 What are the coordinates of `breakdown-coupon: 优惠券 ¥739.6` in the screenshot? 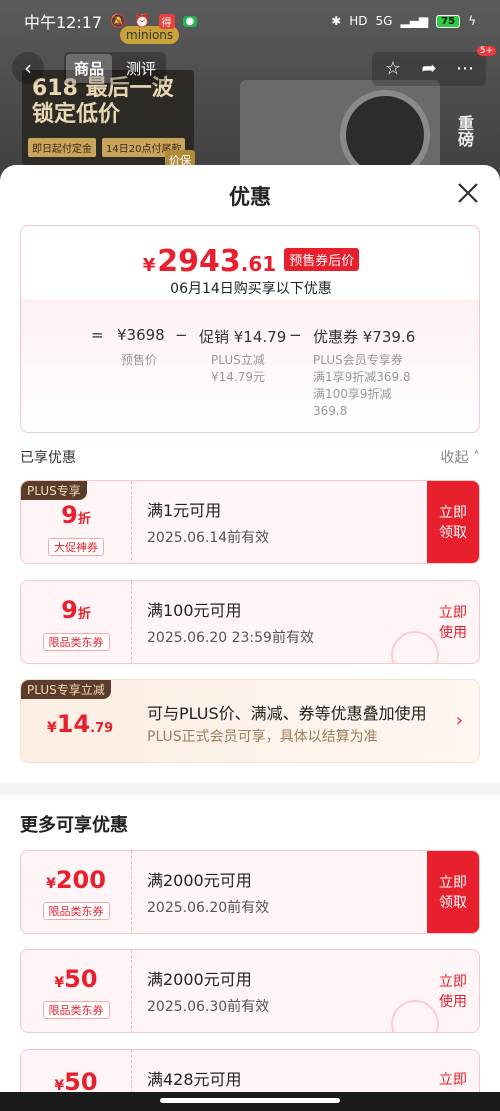 It's located at (364, 337).